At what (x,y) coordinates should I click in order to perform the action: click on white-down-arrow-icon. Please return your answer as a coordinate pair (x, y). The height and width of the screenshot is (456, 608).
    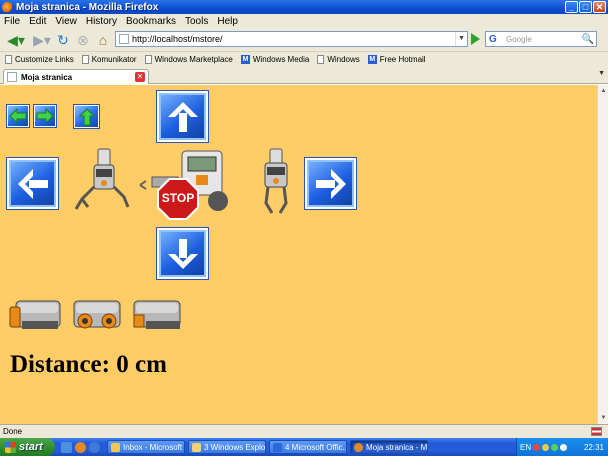
    Looking at the image, I should click on (182, 253).